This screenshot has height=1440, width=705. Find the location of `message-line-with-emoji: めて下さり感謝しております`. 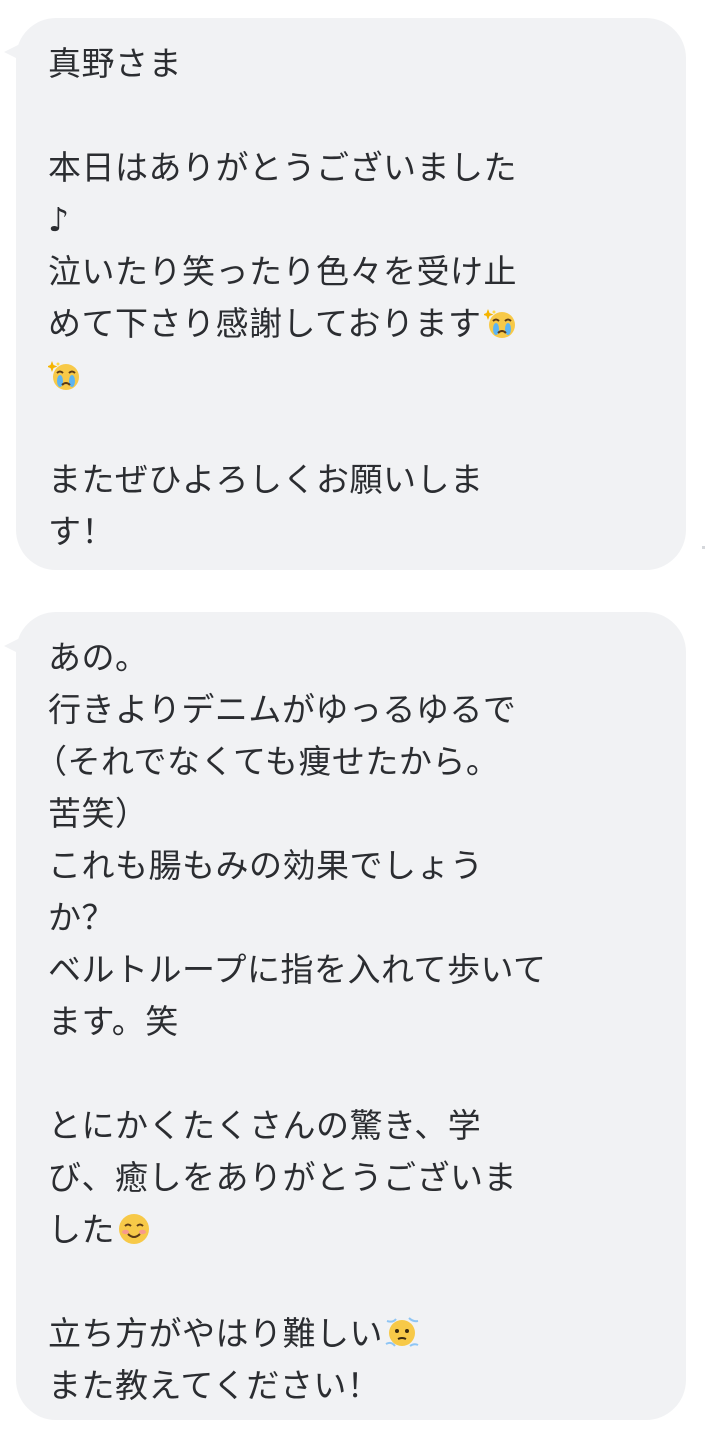

message-line-with-emoji: めて下さり感謝しております is located at coordinates (354, 324).